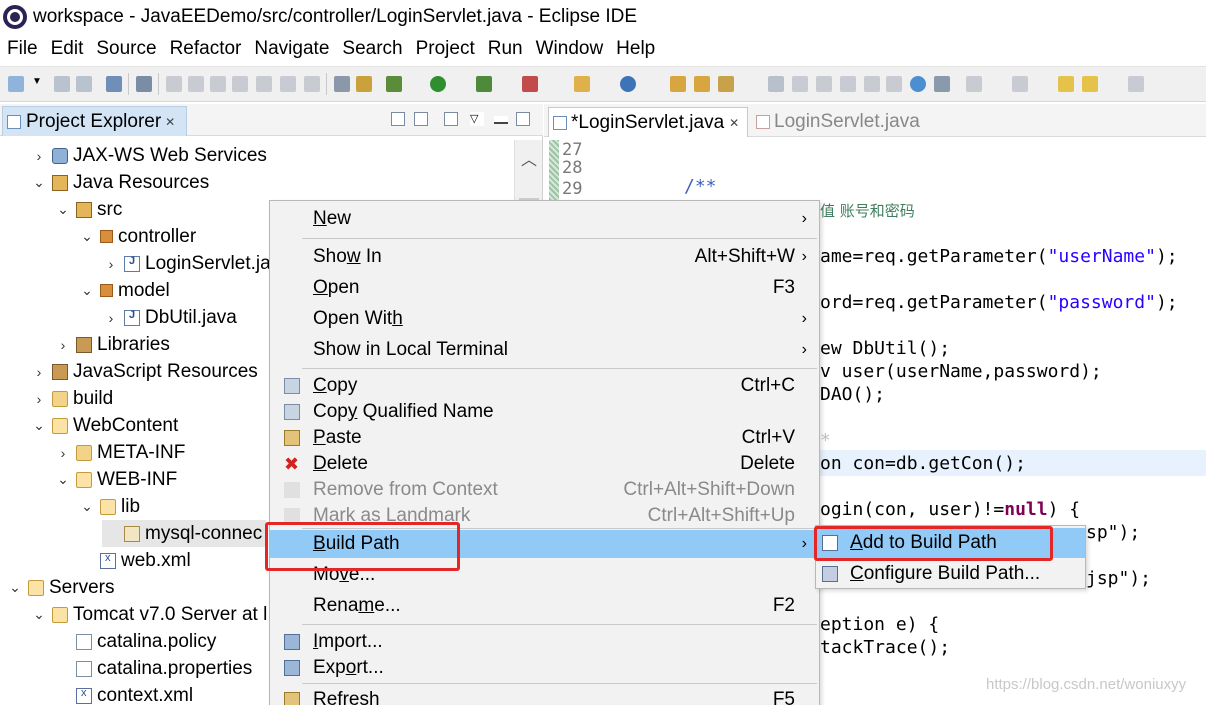 The width and height of the screenshot is (1206, 705). What do you see at coordinates (398, 119) in the screenshot?
I see `collapse-all-icon` at bounding box center [398, 119].